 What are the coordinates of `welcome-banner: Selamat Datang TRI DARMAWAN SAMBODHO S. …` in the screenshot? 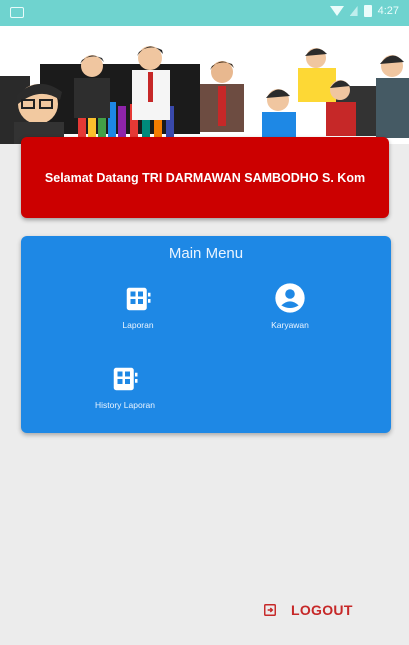 It's located at (205, 177).